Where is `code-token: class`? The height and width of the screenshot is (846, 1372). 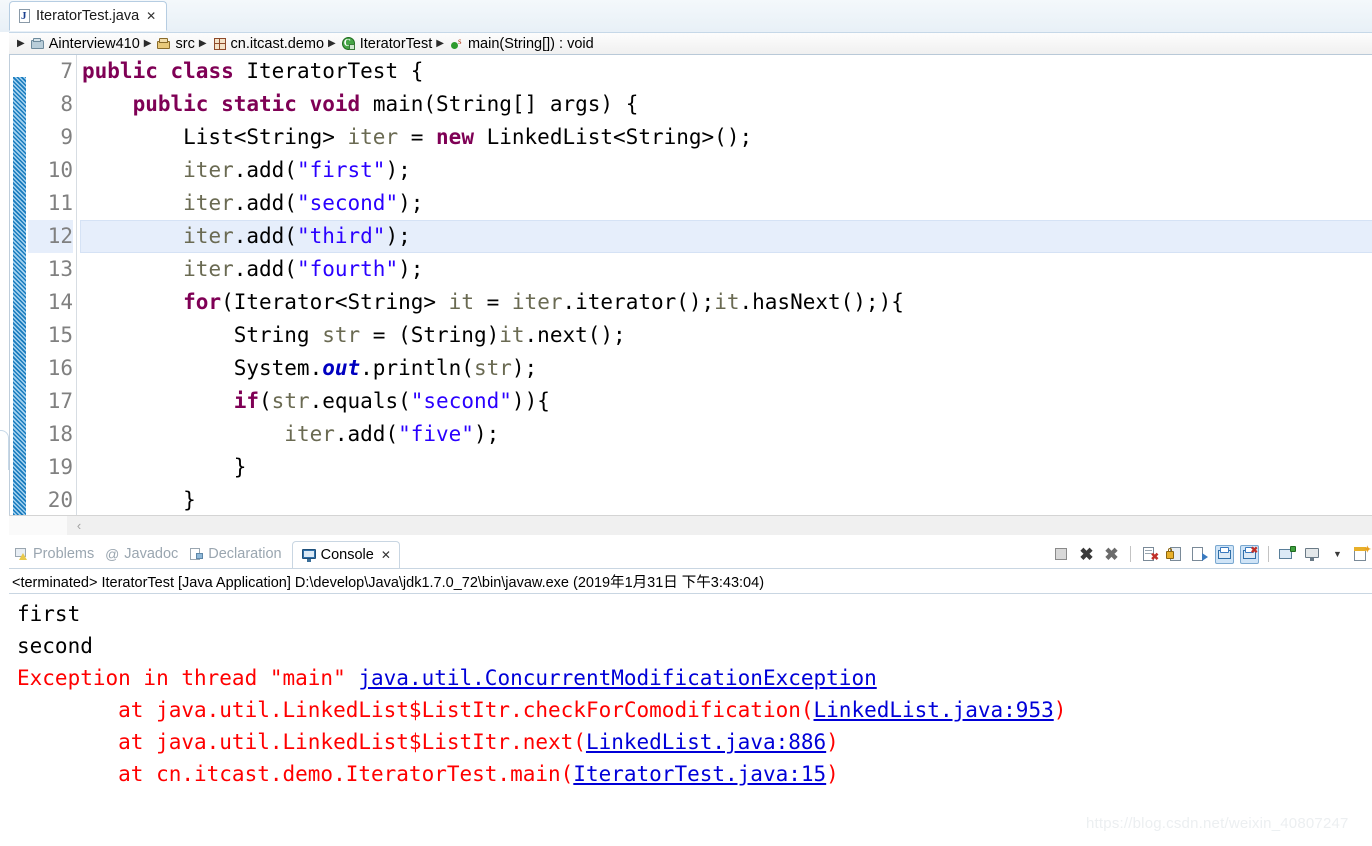 code-token: class is located at coordinates (202, 71).